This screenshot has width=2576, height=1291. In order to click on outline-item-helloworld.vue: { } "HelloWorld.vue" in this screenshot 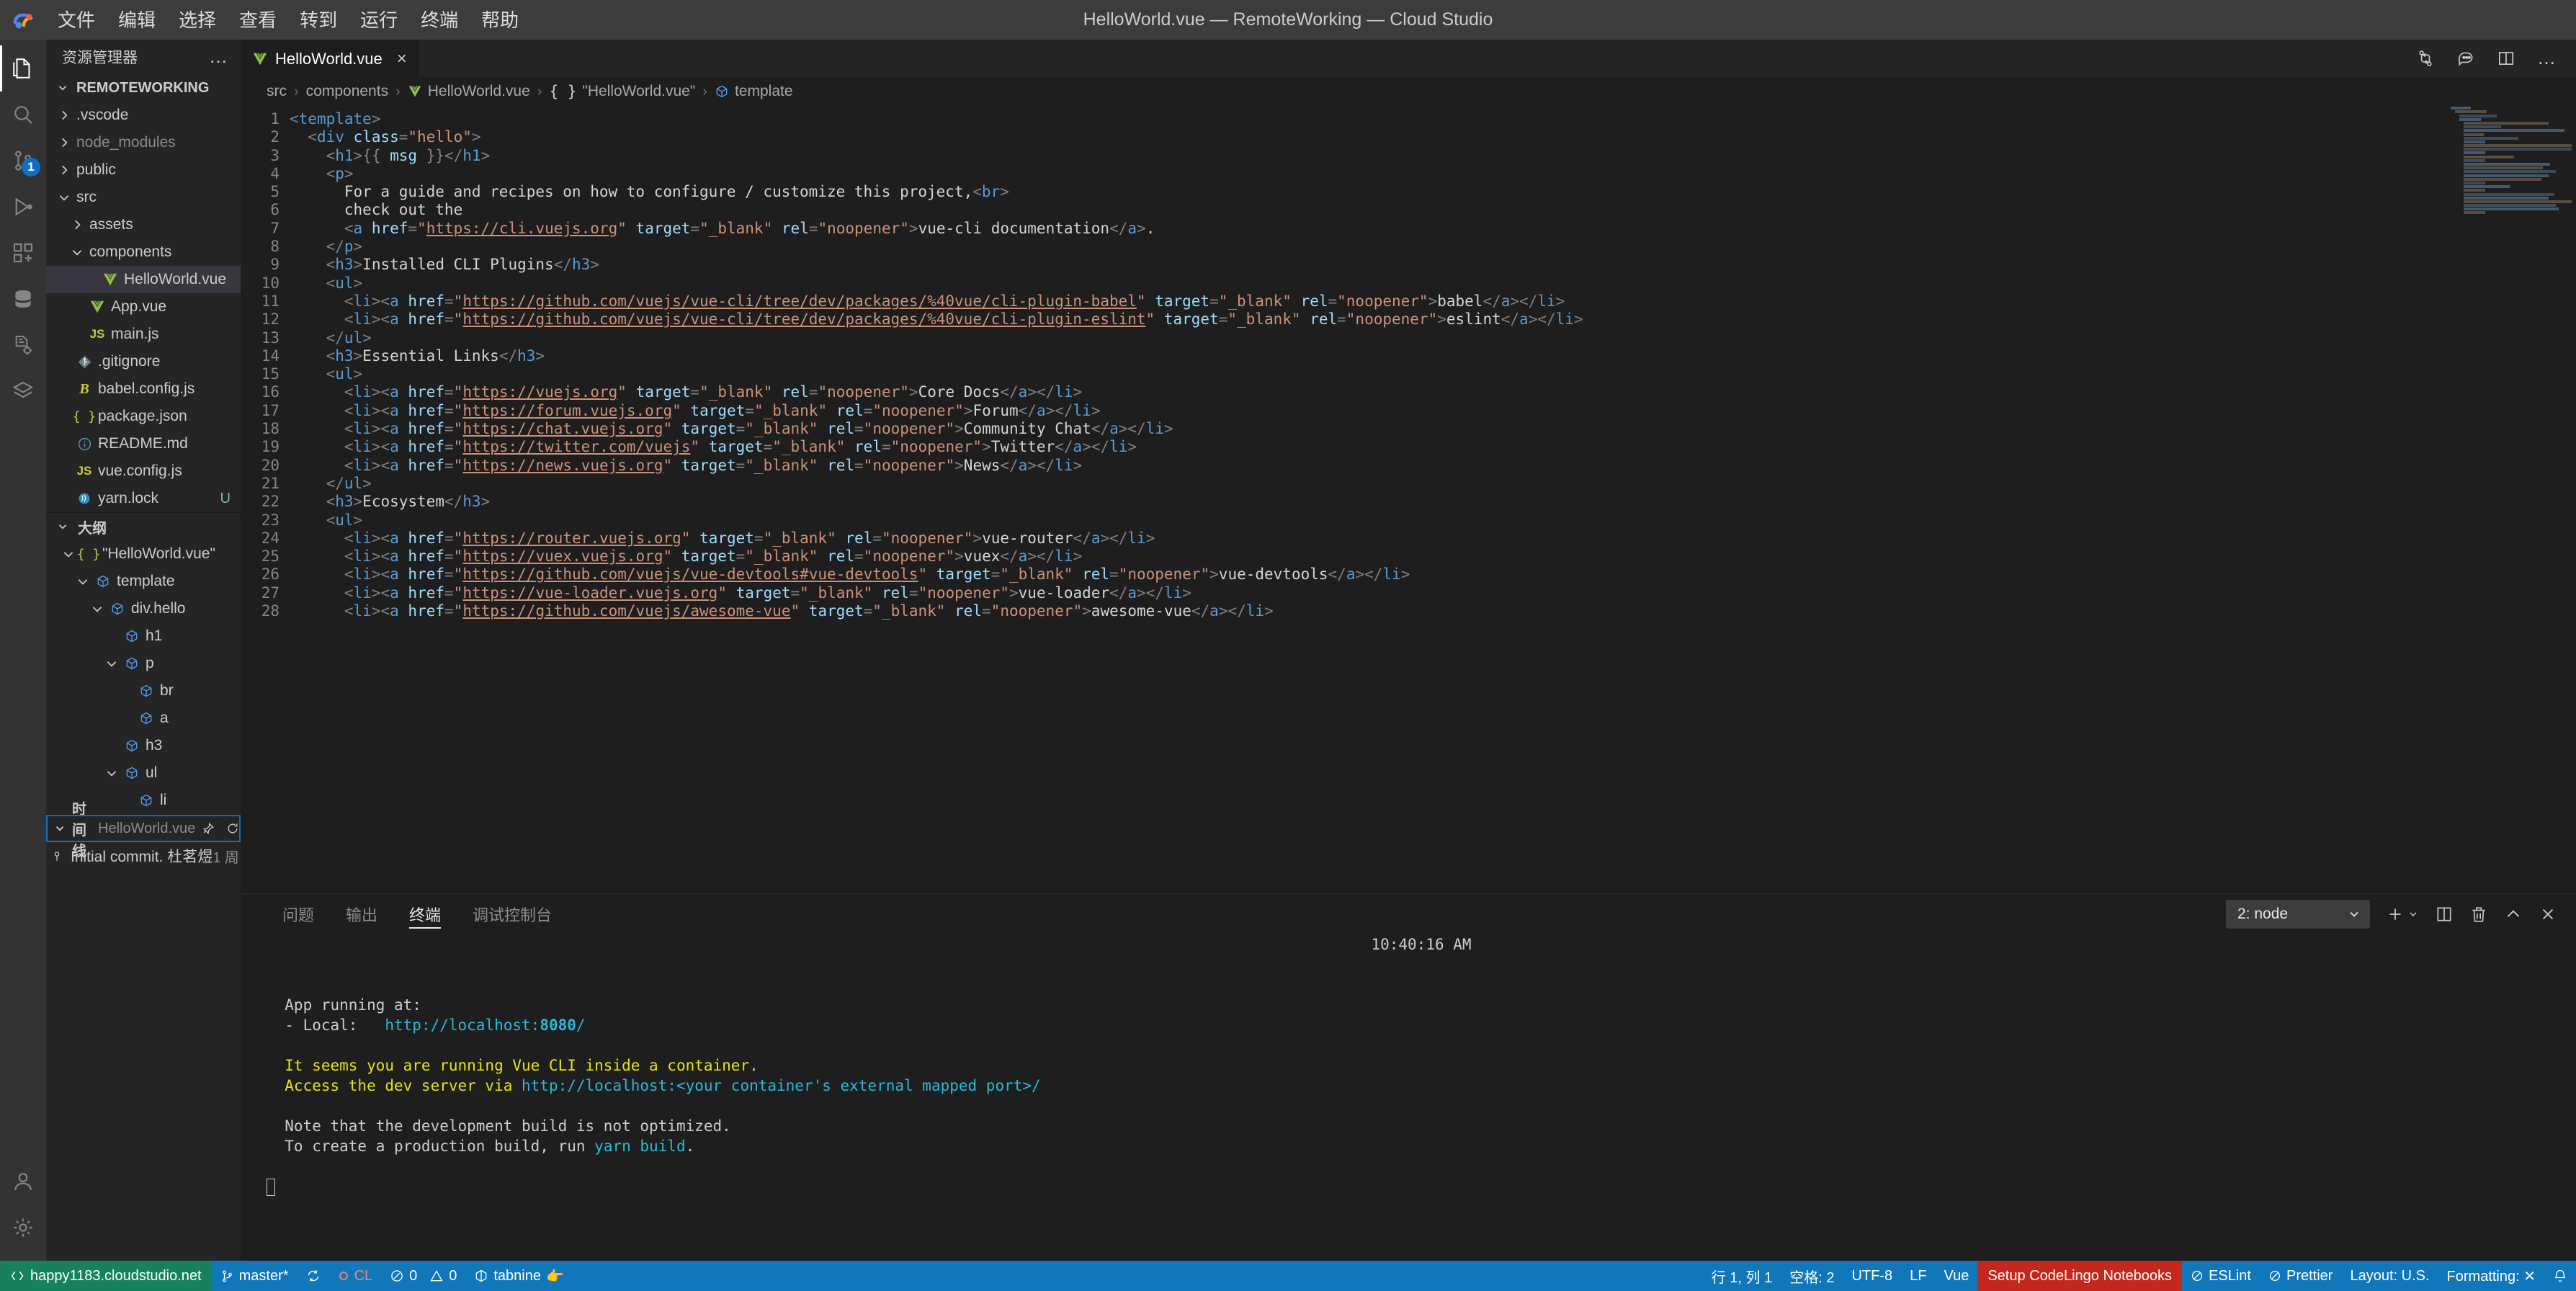, I will do `click(143, 554)`.